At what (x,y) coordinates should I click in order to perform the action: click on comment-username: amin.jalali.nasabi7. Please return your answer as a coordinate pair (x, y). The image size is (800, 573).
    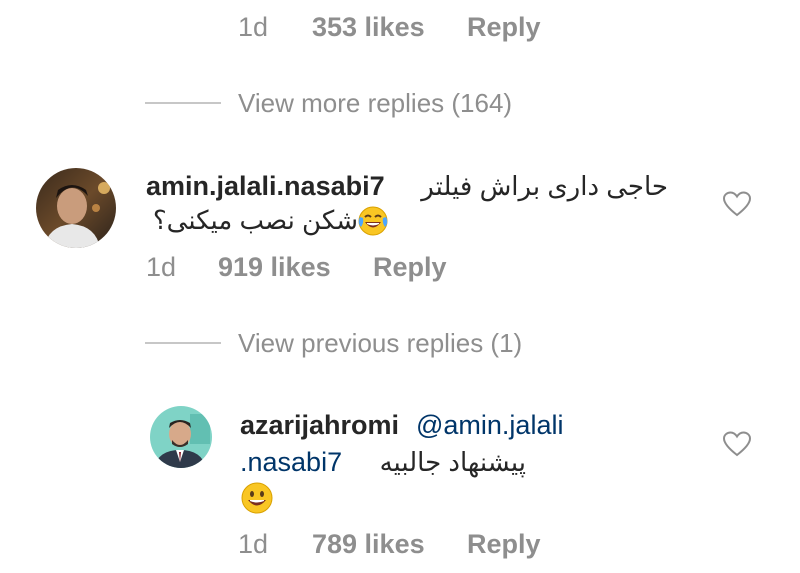
    Looking at the image, I should click on (265, 186).